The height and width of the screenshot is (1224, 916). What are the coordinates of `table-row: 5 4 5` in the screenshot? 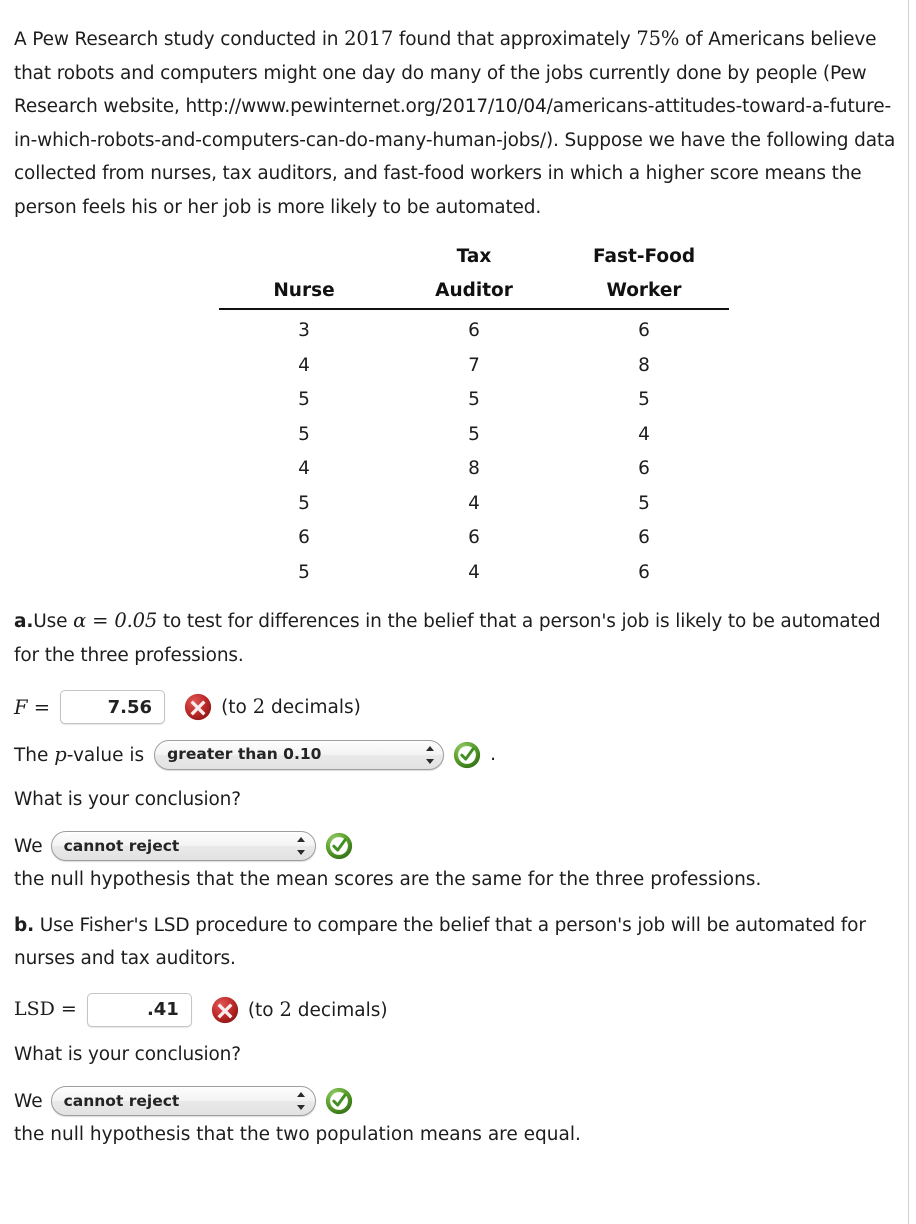 It's located at (474, 504).